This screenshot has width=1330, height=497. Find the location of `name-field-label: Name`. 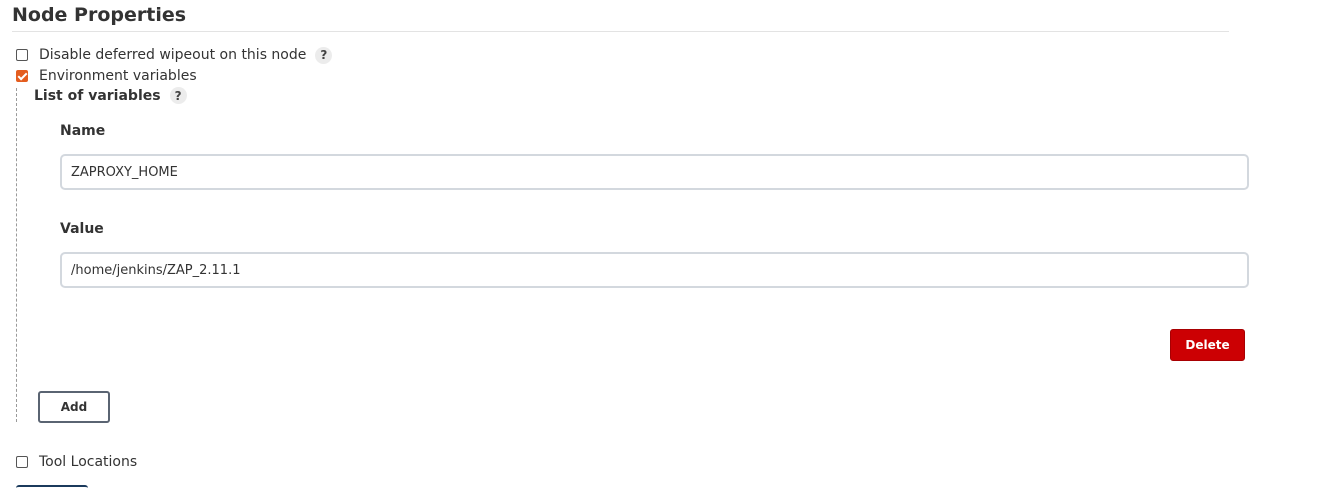

name-field-label: Name is located at coordinates (83, 131).